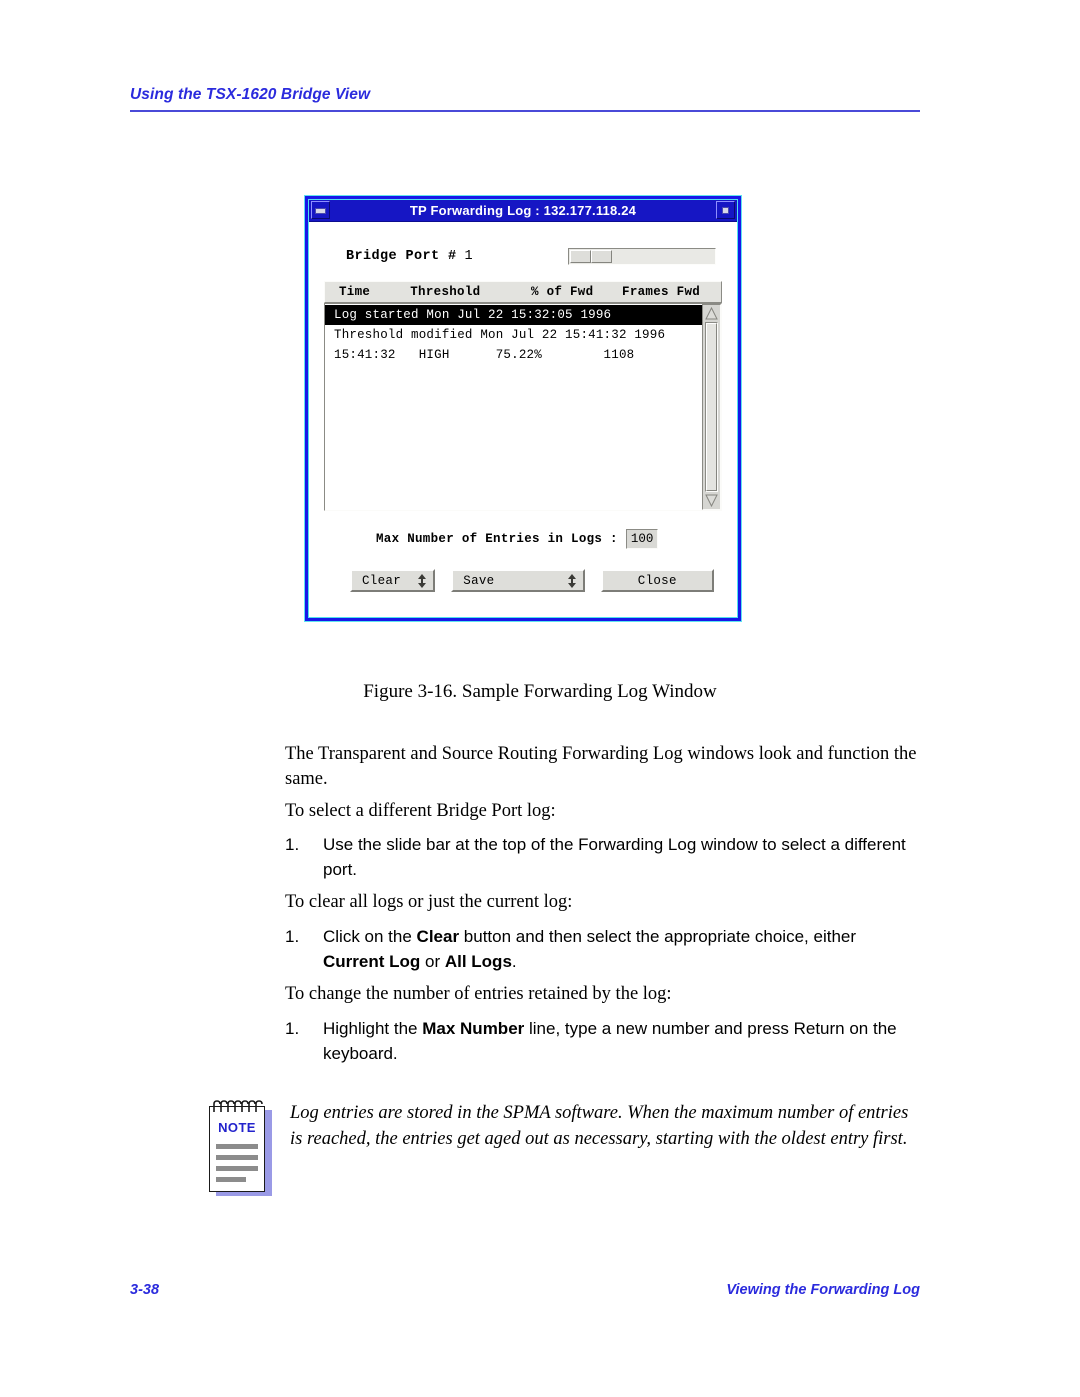 The width and height of the screenshot is (1080, 1397). Describe the element at coordinates (514, 961) in the screenshot. I see `text-run: .` at that location.